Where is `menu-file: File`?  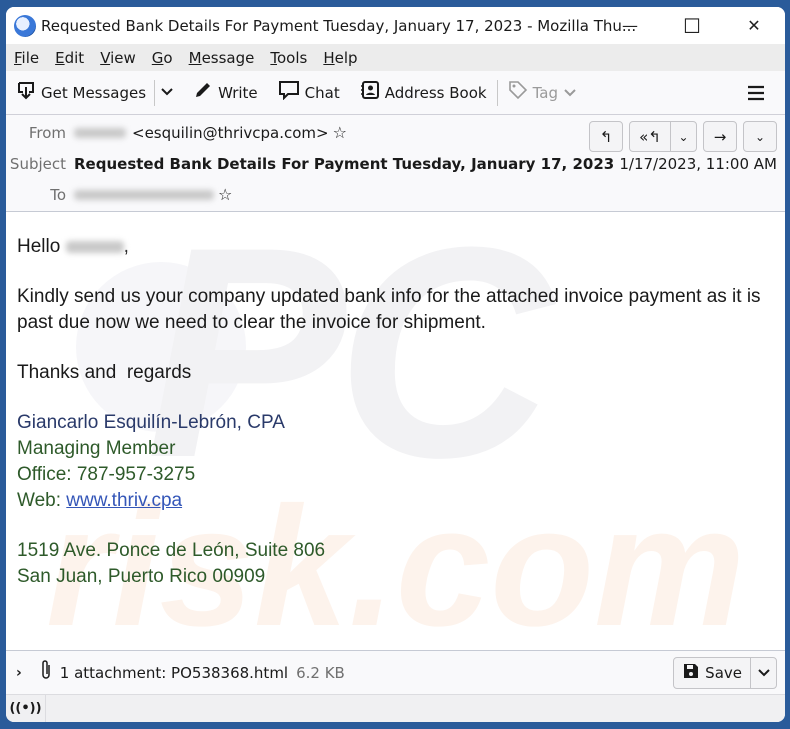 menu-file: File is located at coordinates (26, 58).